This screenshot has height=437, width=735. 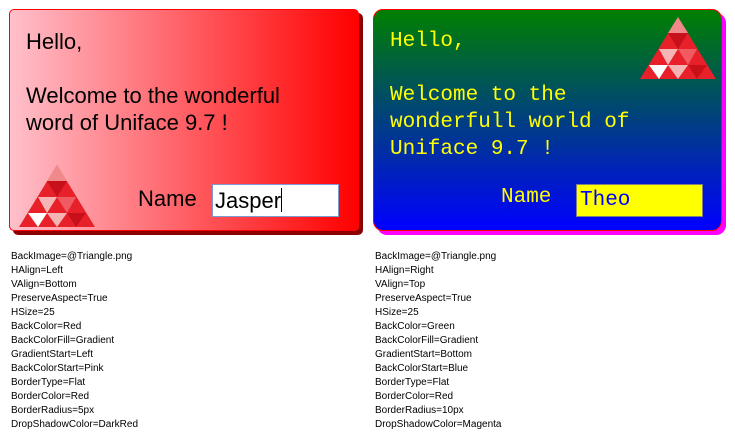 I want to click on property-line: GradientStart=Bottom, so click(x=423, y=354).